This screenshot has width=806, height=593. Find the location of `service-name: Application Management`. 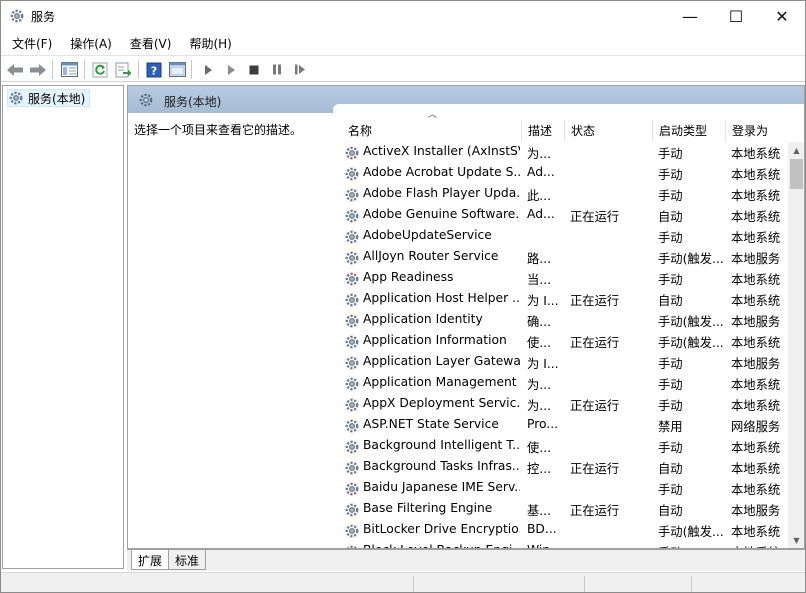

service-name: Application Management is located at coordinates (440, 382).